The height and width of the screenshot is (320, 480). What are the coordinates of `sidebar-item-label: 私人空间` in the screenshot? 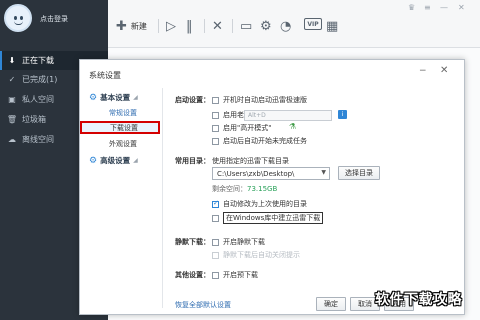 It's located at (38, 99).